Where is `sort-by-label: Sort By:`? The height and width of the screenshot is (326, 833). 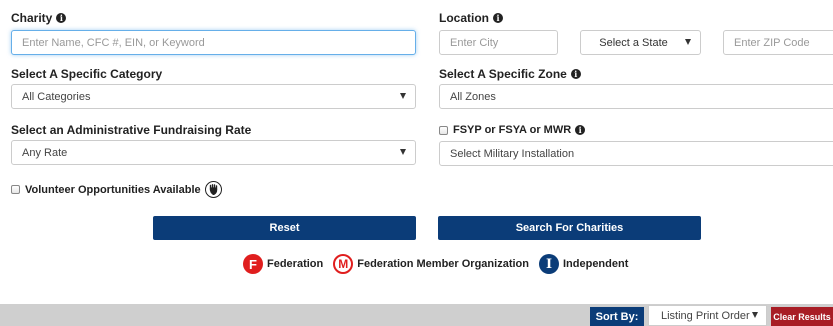 sort-by-label: Sort By: is located at coordinates (617, 316).